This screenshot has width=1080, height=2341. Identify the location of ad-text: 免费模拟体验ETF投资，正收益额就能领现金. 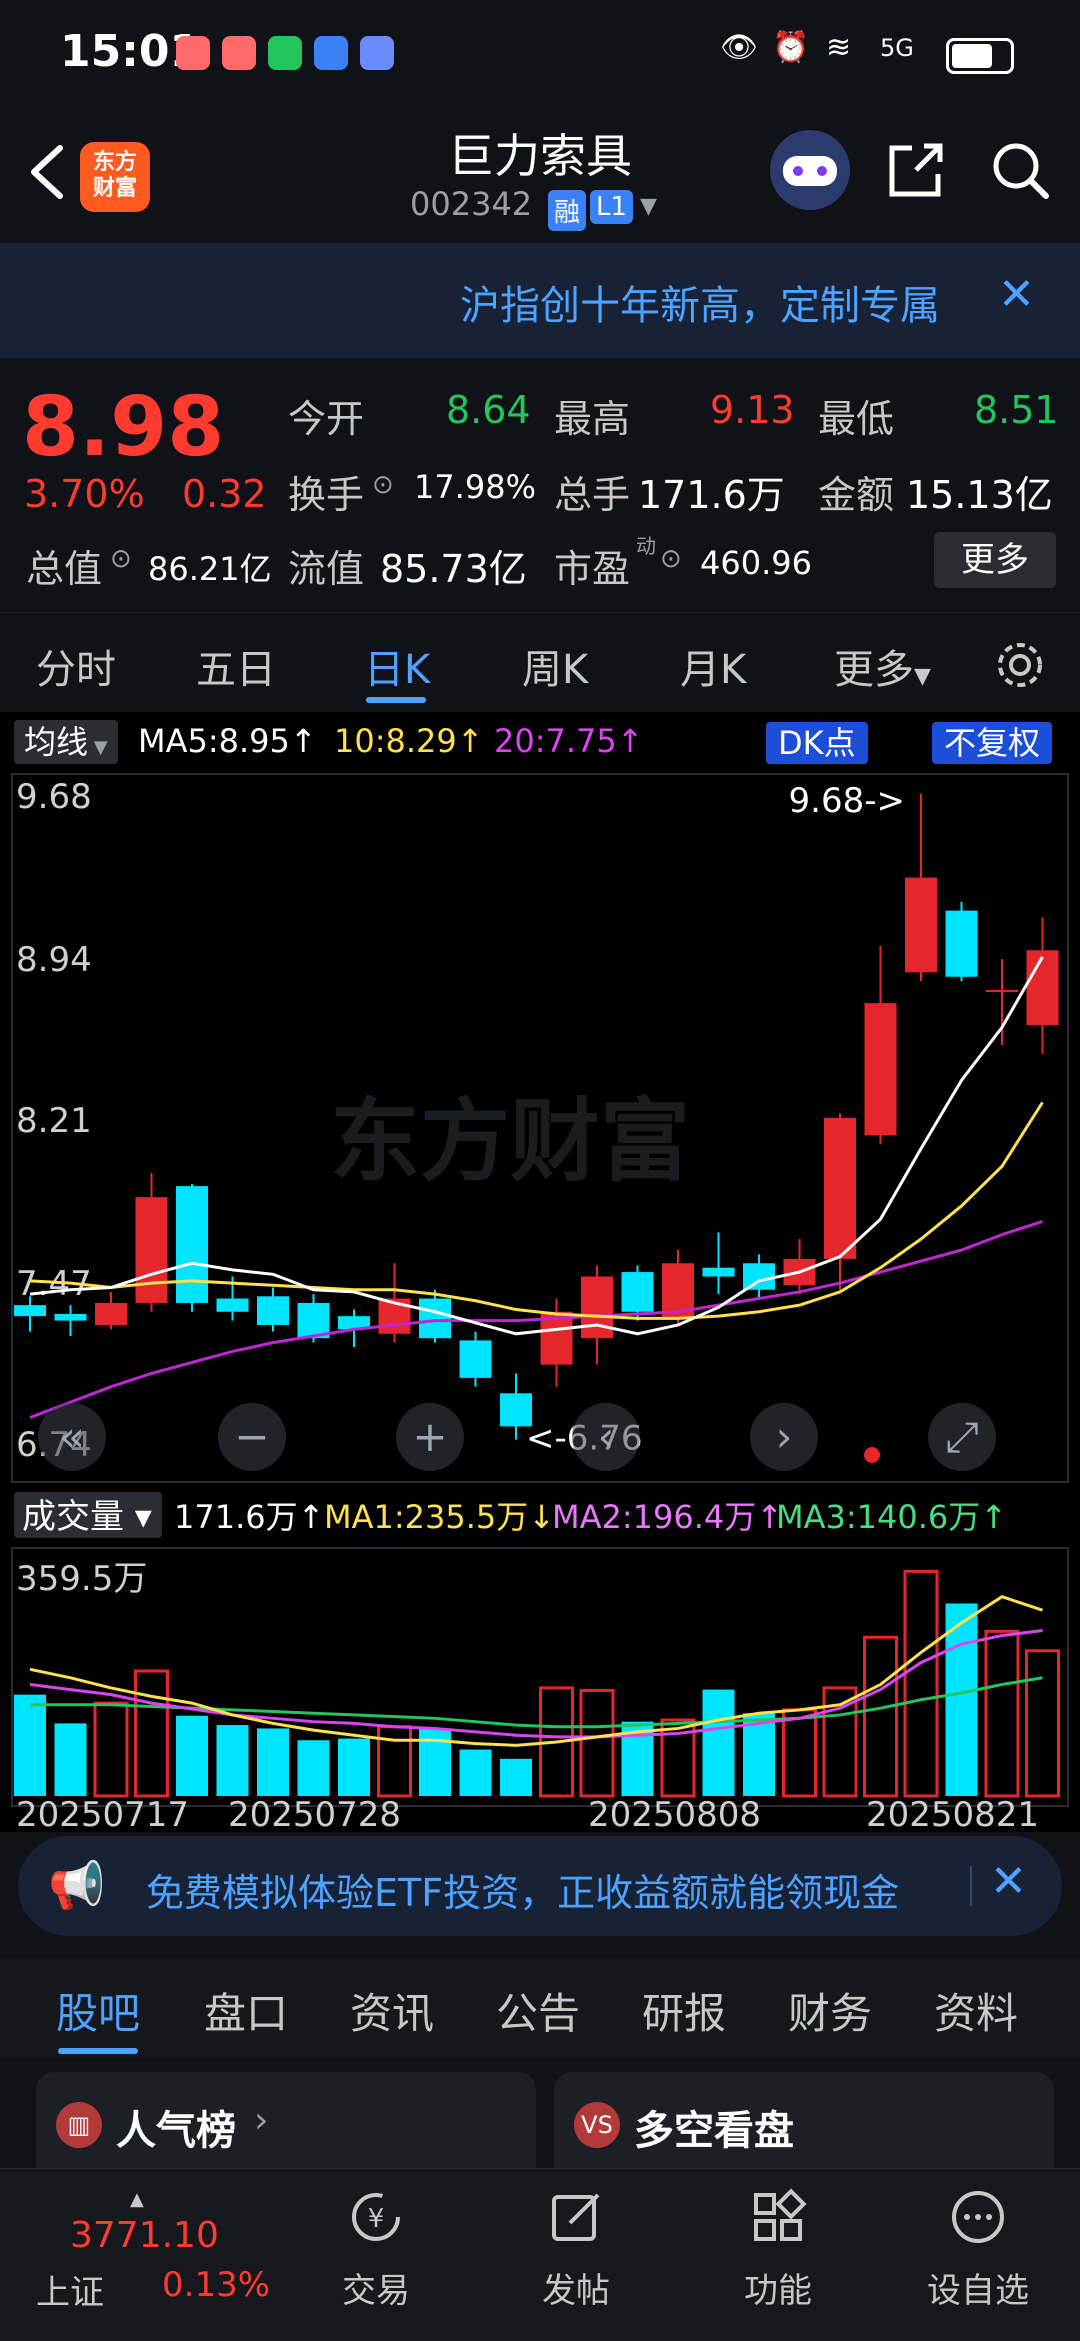
(522, 1889).